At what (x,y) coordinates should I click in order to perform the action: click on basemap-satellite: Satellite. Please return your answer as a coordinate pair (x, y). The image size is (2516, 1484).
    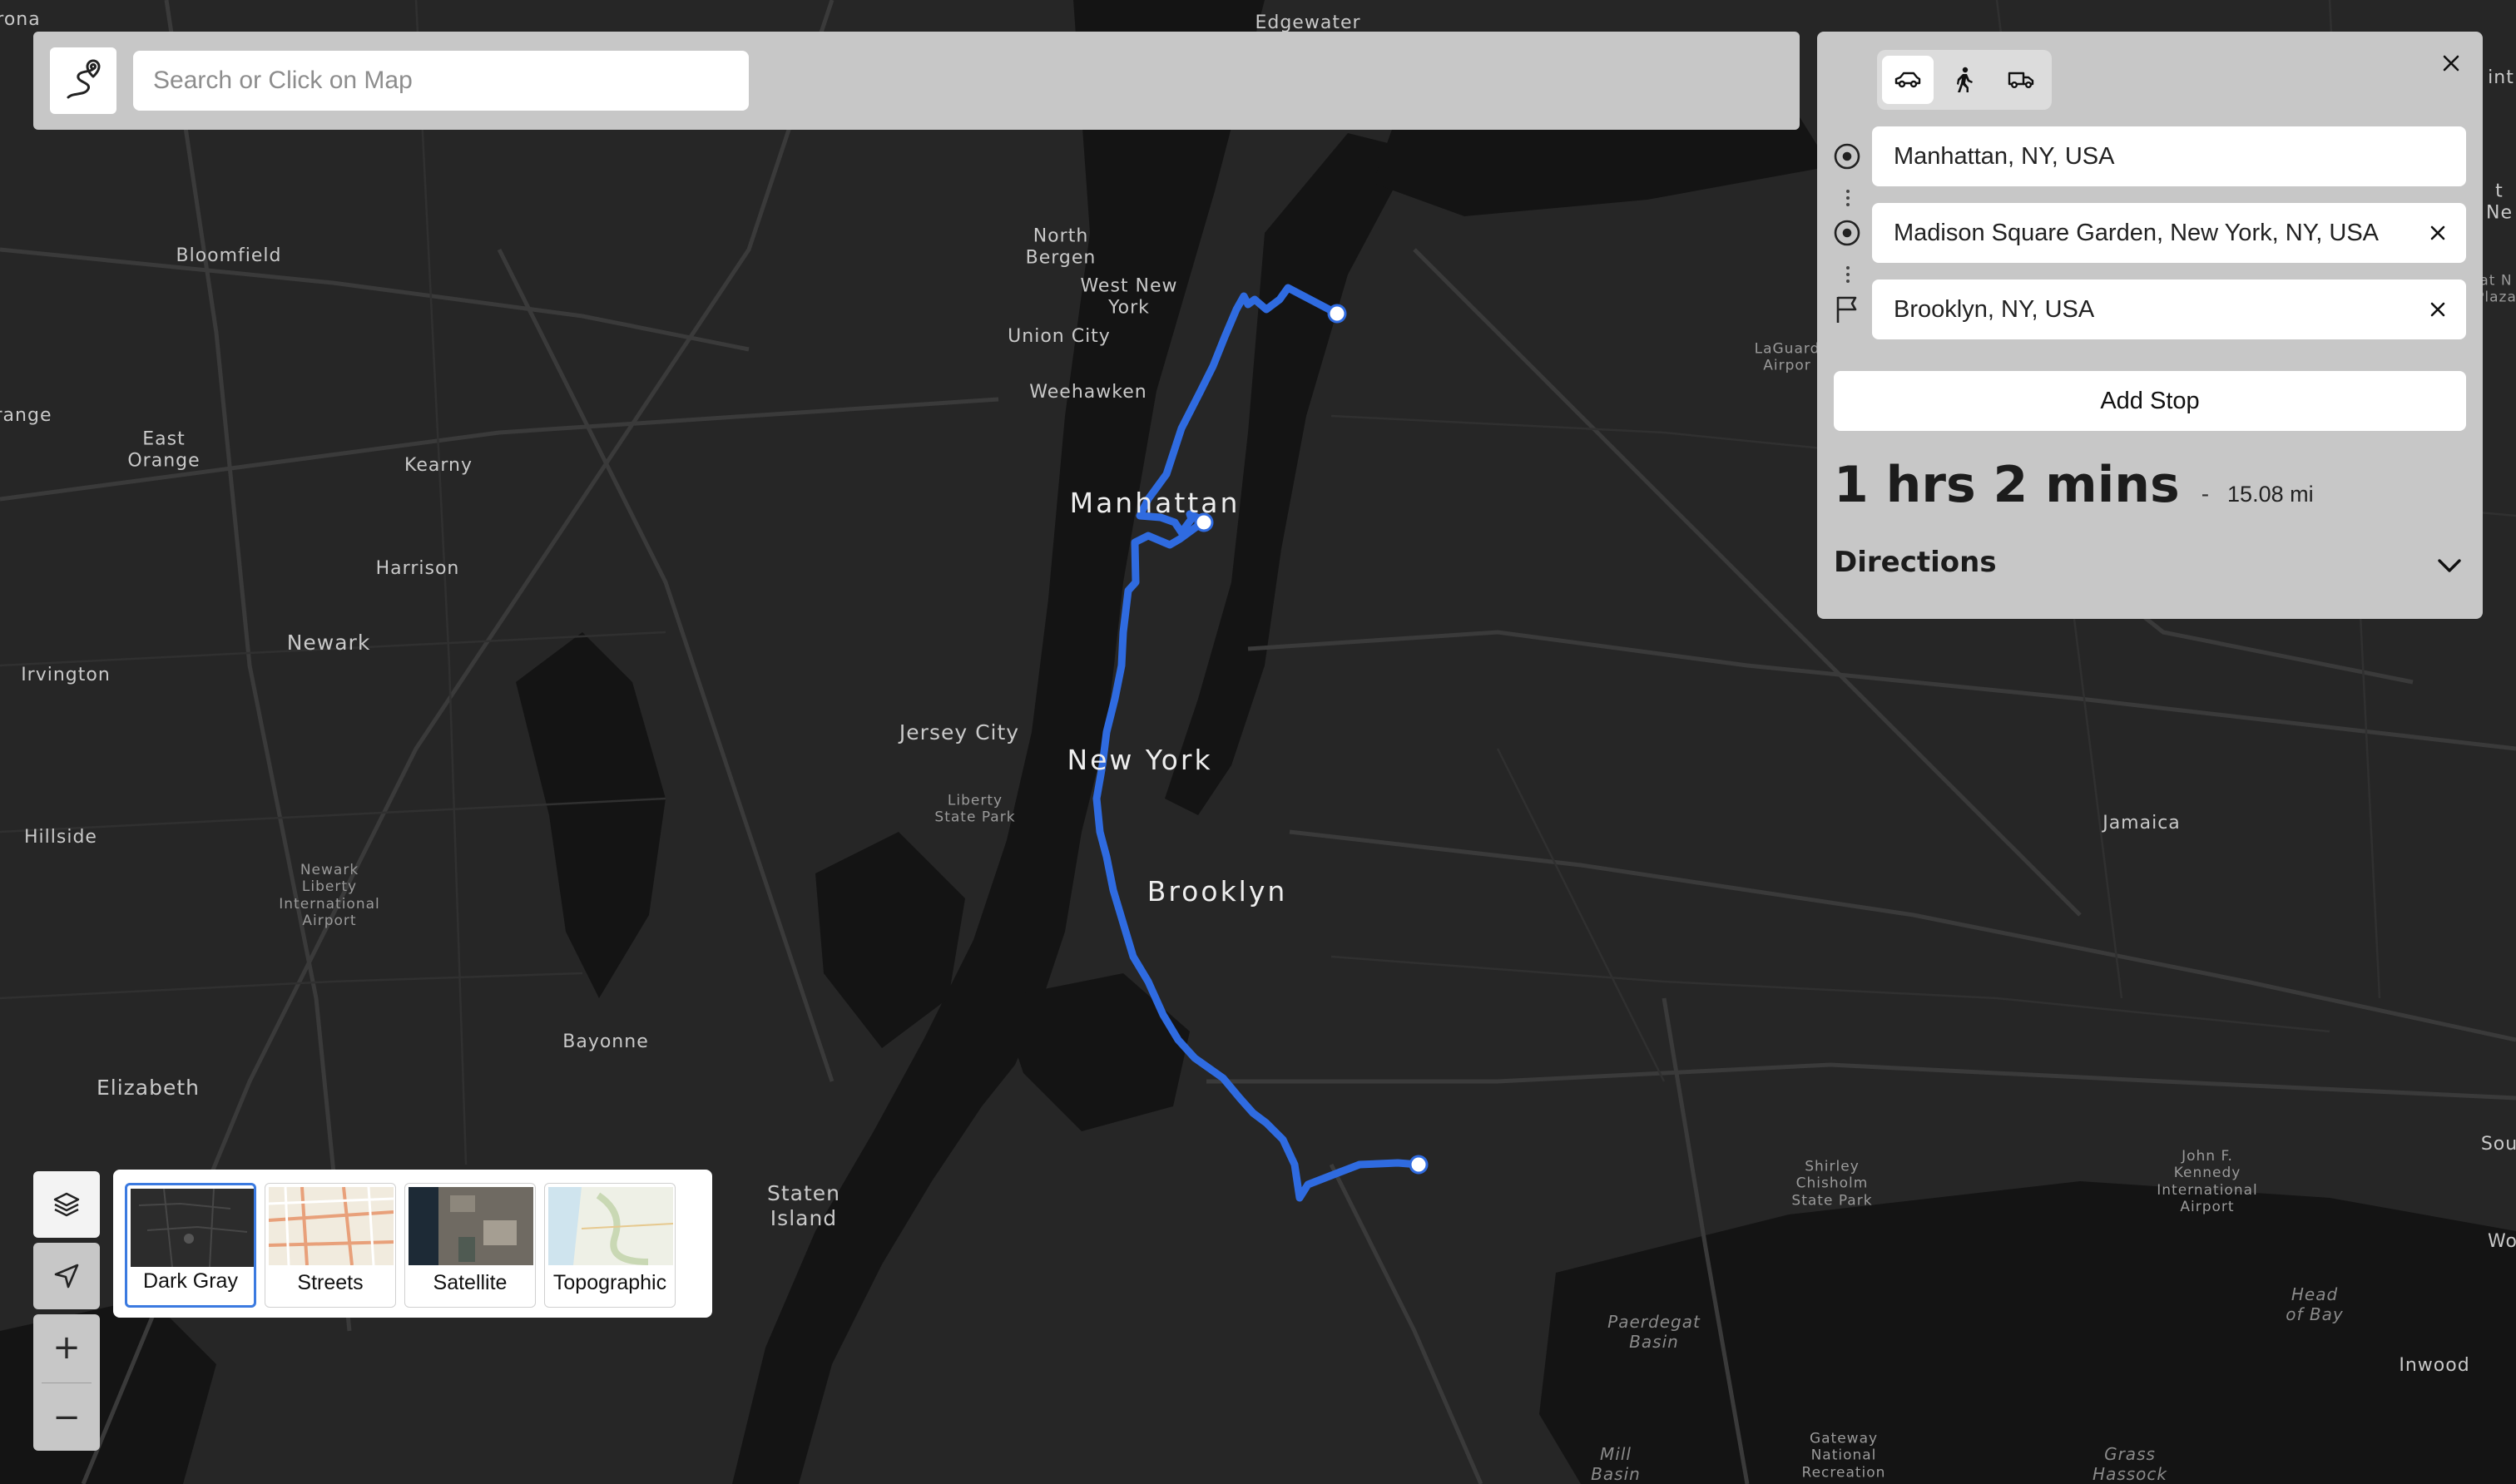
    Looking at the image, I should click on (470, 1245).